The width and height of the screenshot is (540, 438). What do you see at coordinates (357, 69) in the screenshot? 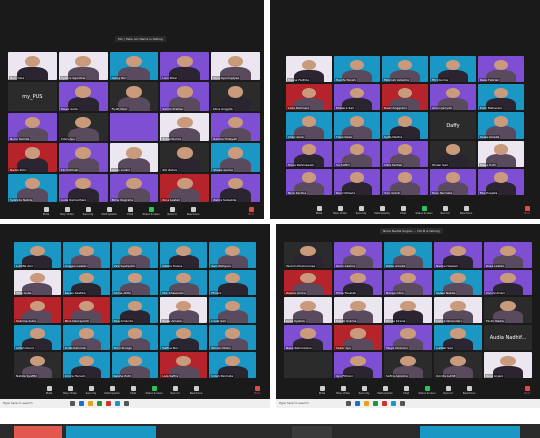
I see `participant-tile: Hanifa Tanah` at bounding box center [357, 69].